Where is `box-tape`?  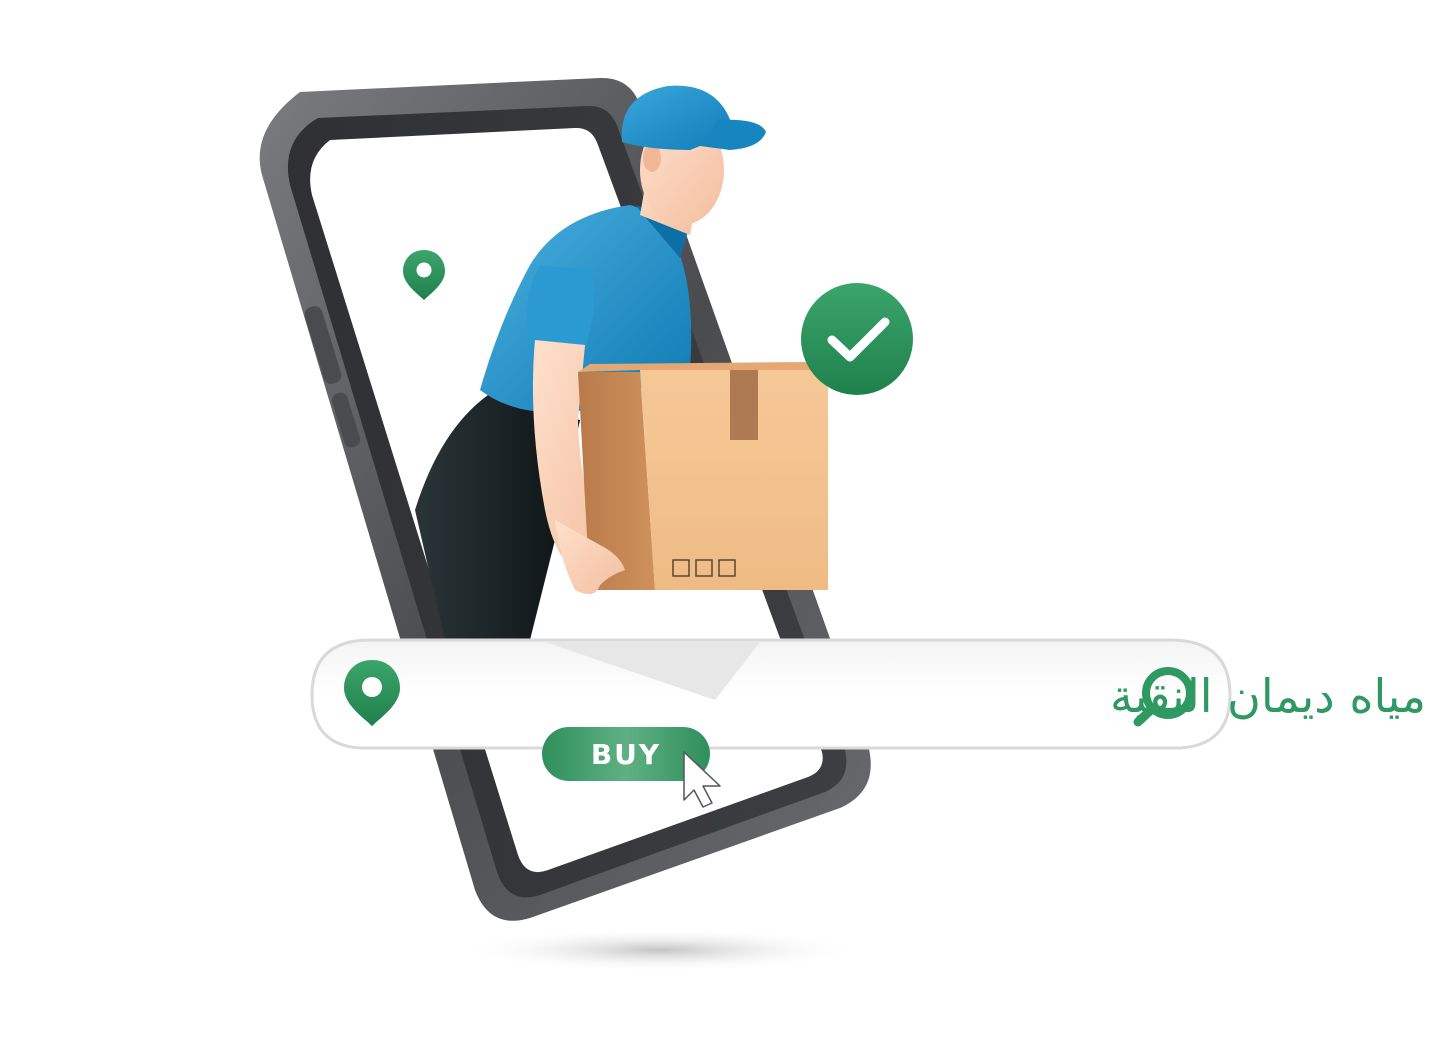 box-tape is located at coordinates (744, 405).